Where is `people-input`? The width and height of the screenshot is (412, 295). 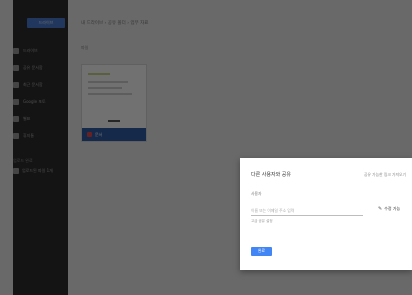 people-input is located at coordinates (307, 210).